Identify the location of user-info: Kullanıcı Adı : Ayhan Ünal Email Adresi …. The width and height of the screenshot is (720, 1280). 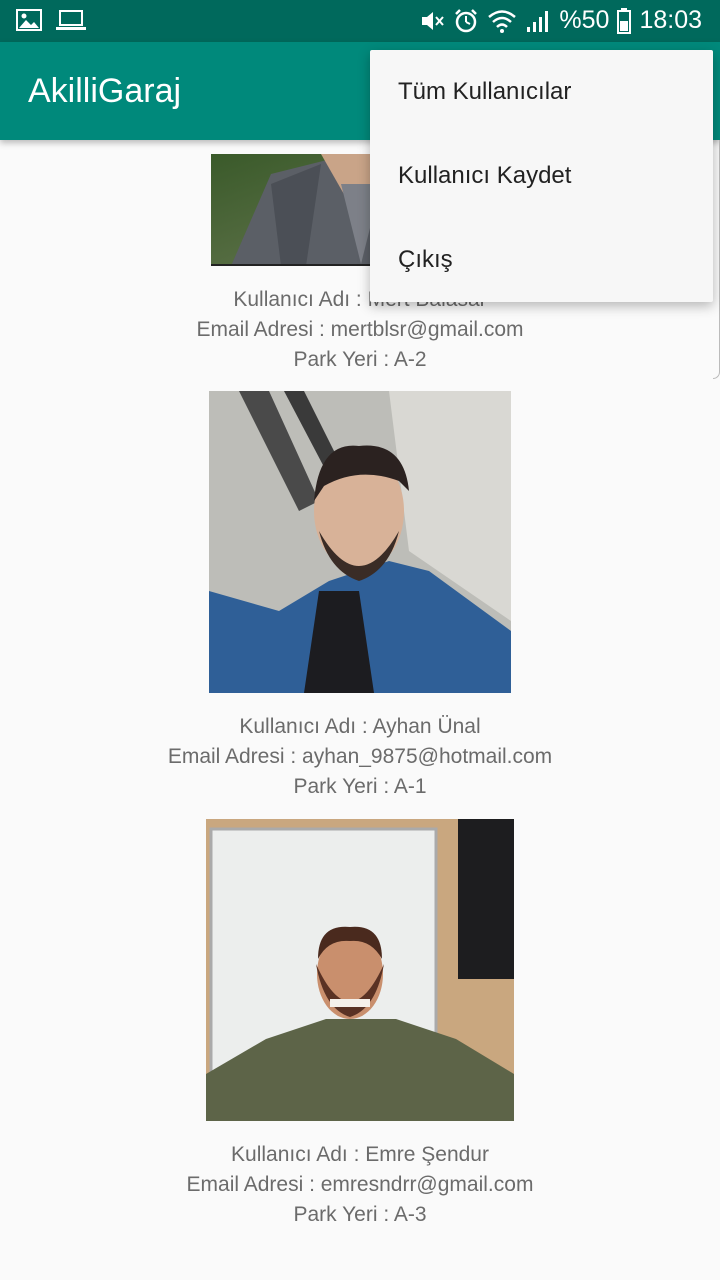
(360, 757).